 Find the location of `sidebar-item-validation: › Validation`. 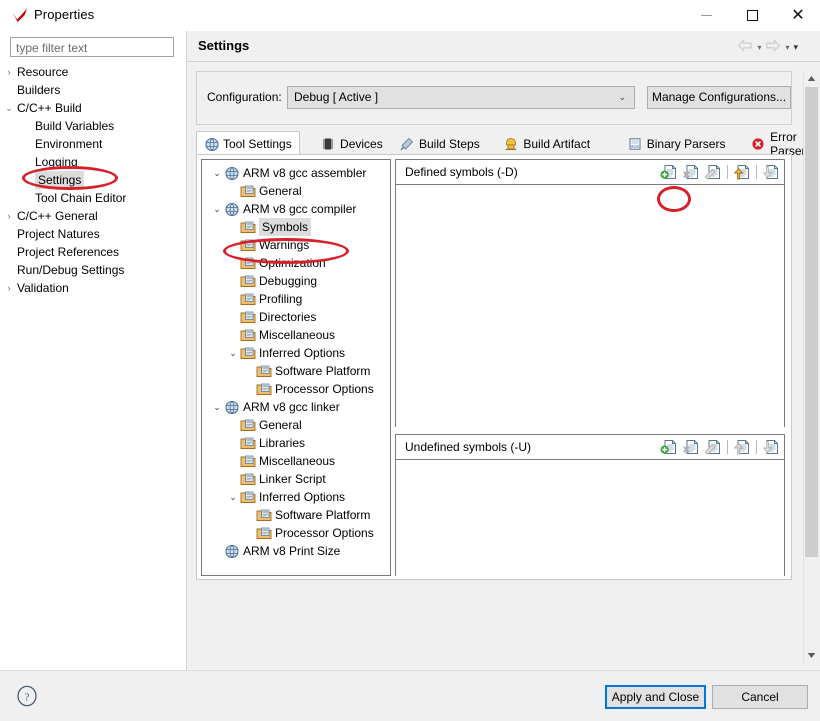

sidebar-item-validation: › Validation is located at coordinates (94, 288).